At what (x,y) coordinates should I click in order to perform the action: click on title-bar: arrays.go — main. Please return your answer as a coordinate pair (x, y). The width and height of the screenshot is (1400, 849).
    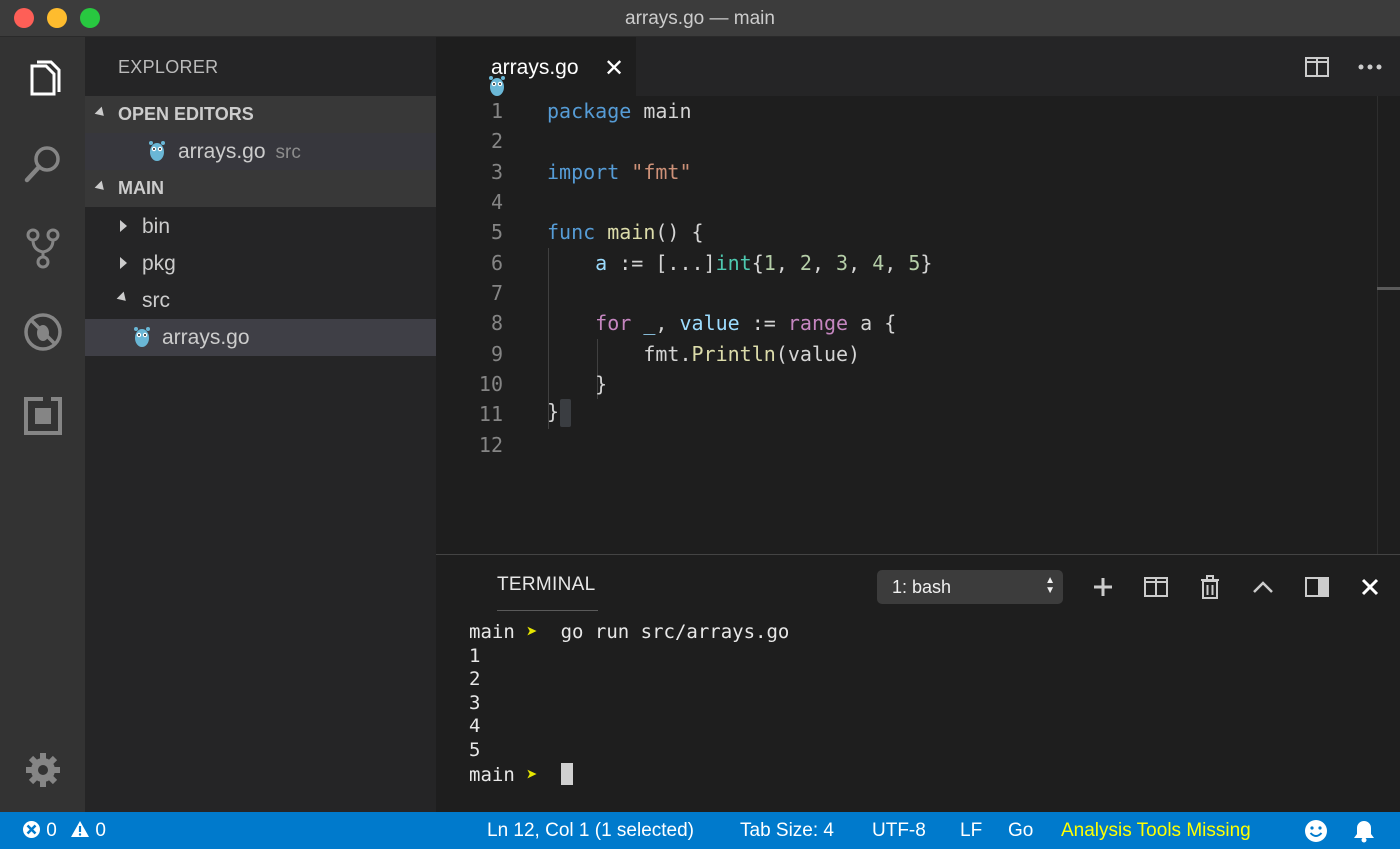
    Looking at the image, I should click on (700, 18).